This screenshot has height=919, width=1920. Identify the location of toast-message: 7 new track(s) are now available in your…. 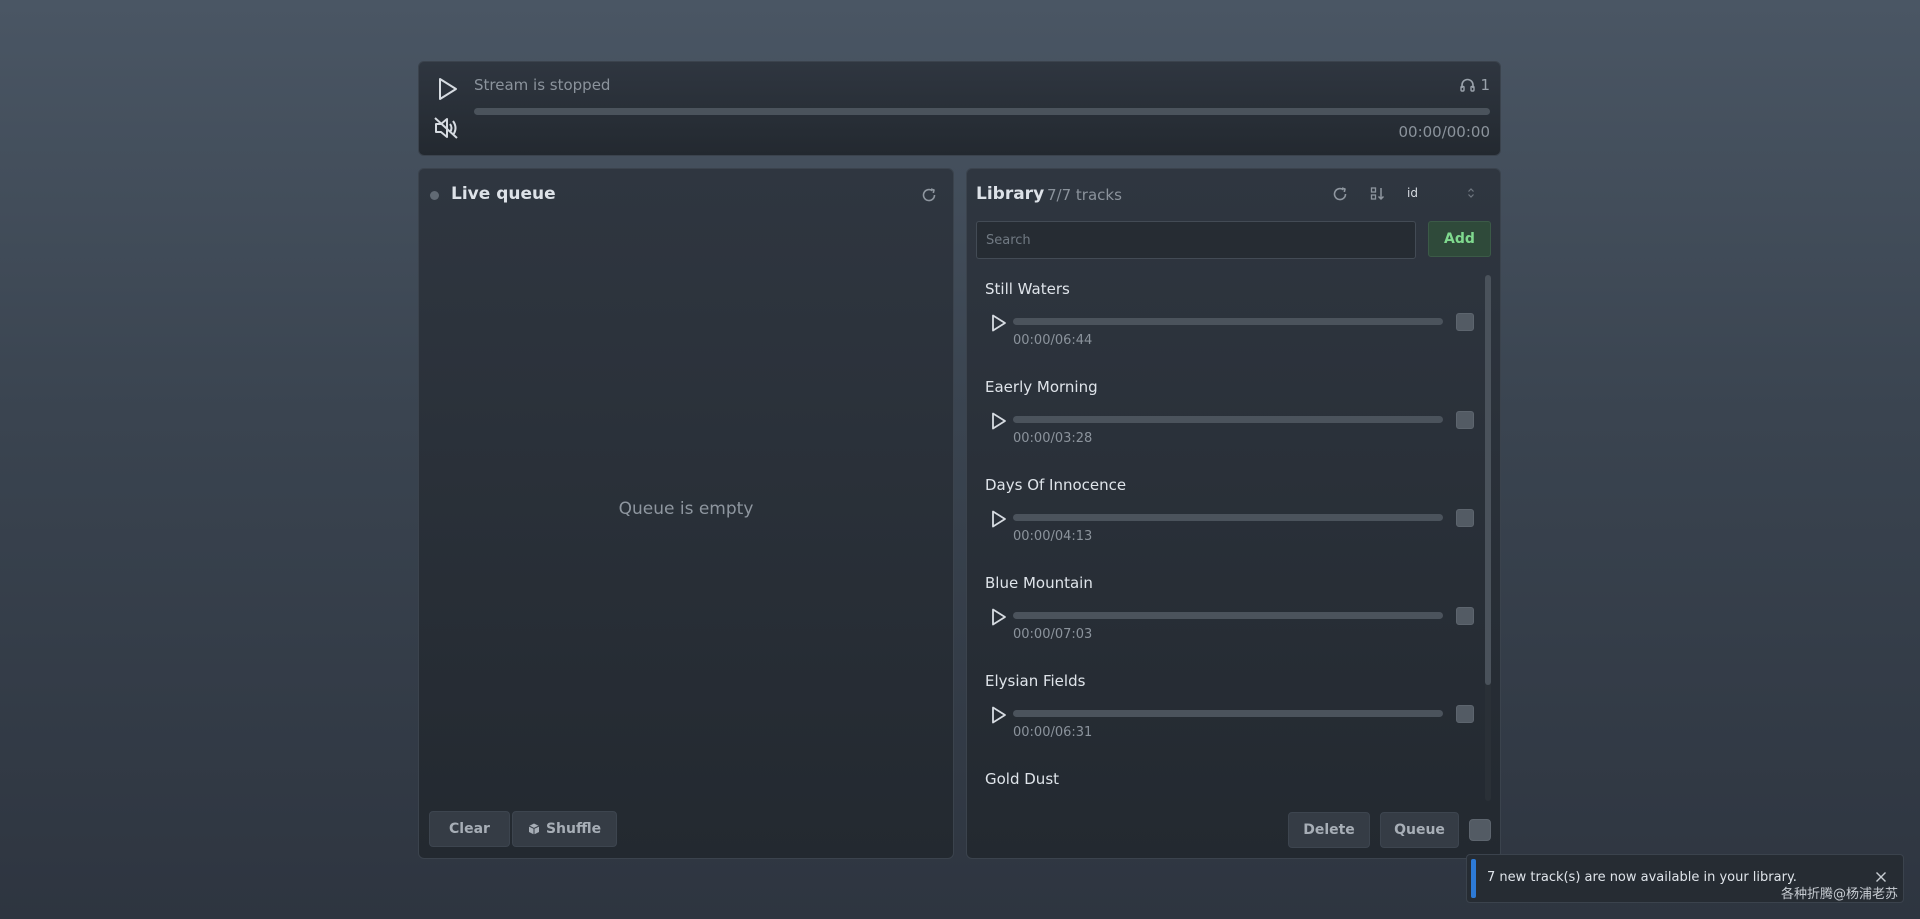
(1642, 877).